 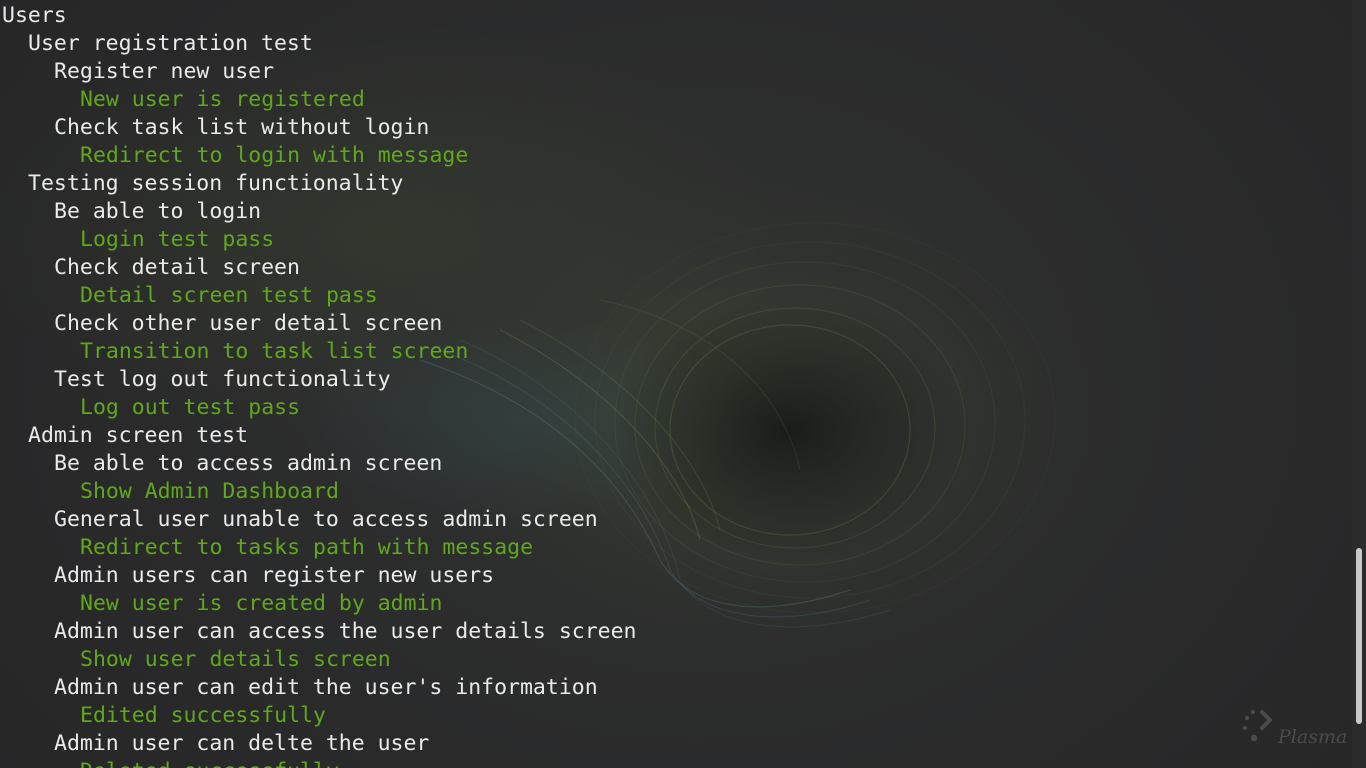 I want to click on test-result-line: Login test pass, so click(x=177, y=239).